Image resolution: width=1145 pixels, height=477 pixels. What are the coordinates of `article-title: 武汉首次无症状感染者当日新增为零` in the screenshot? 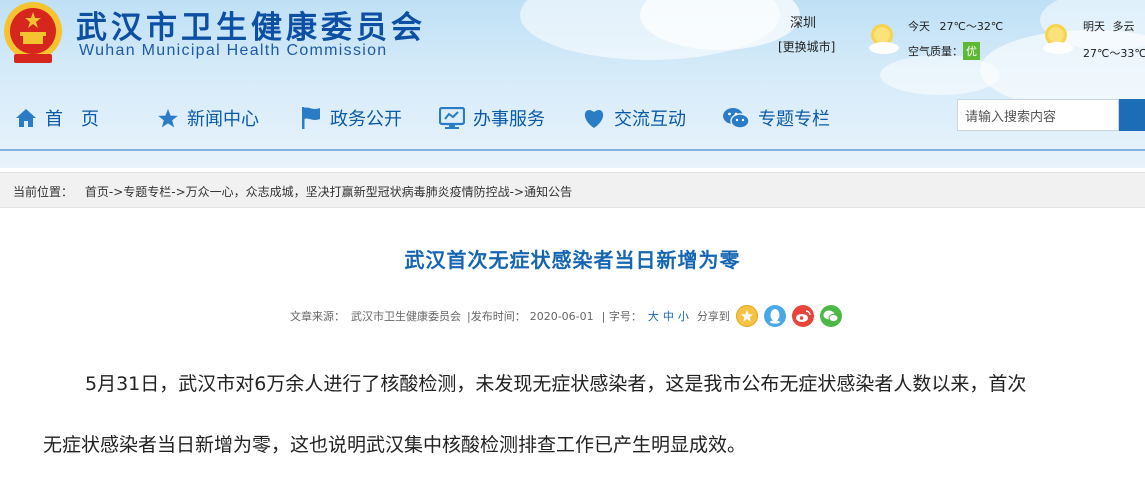 It's located at (572, 260).